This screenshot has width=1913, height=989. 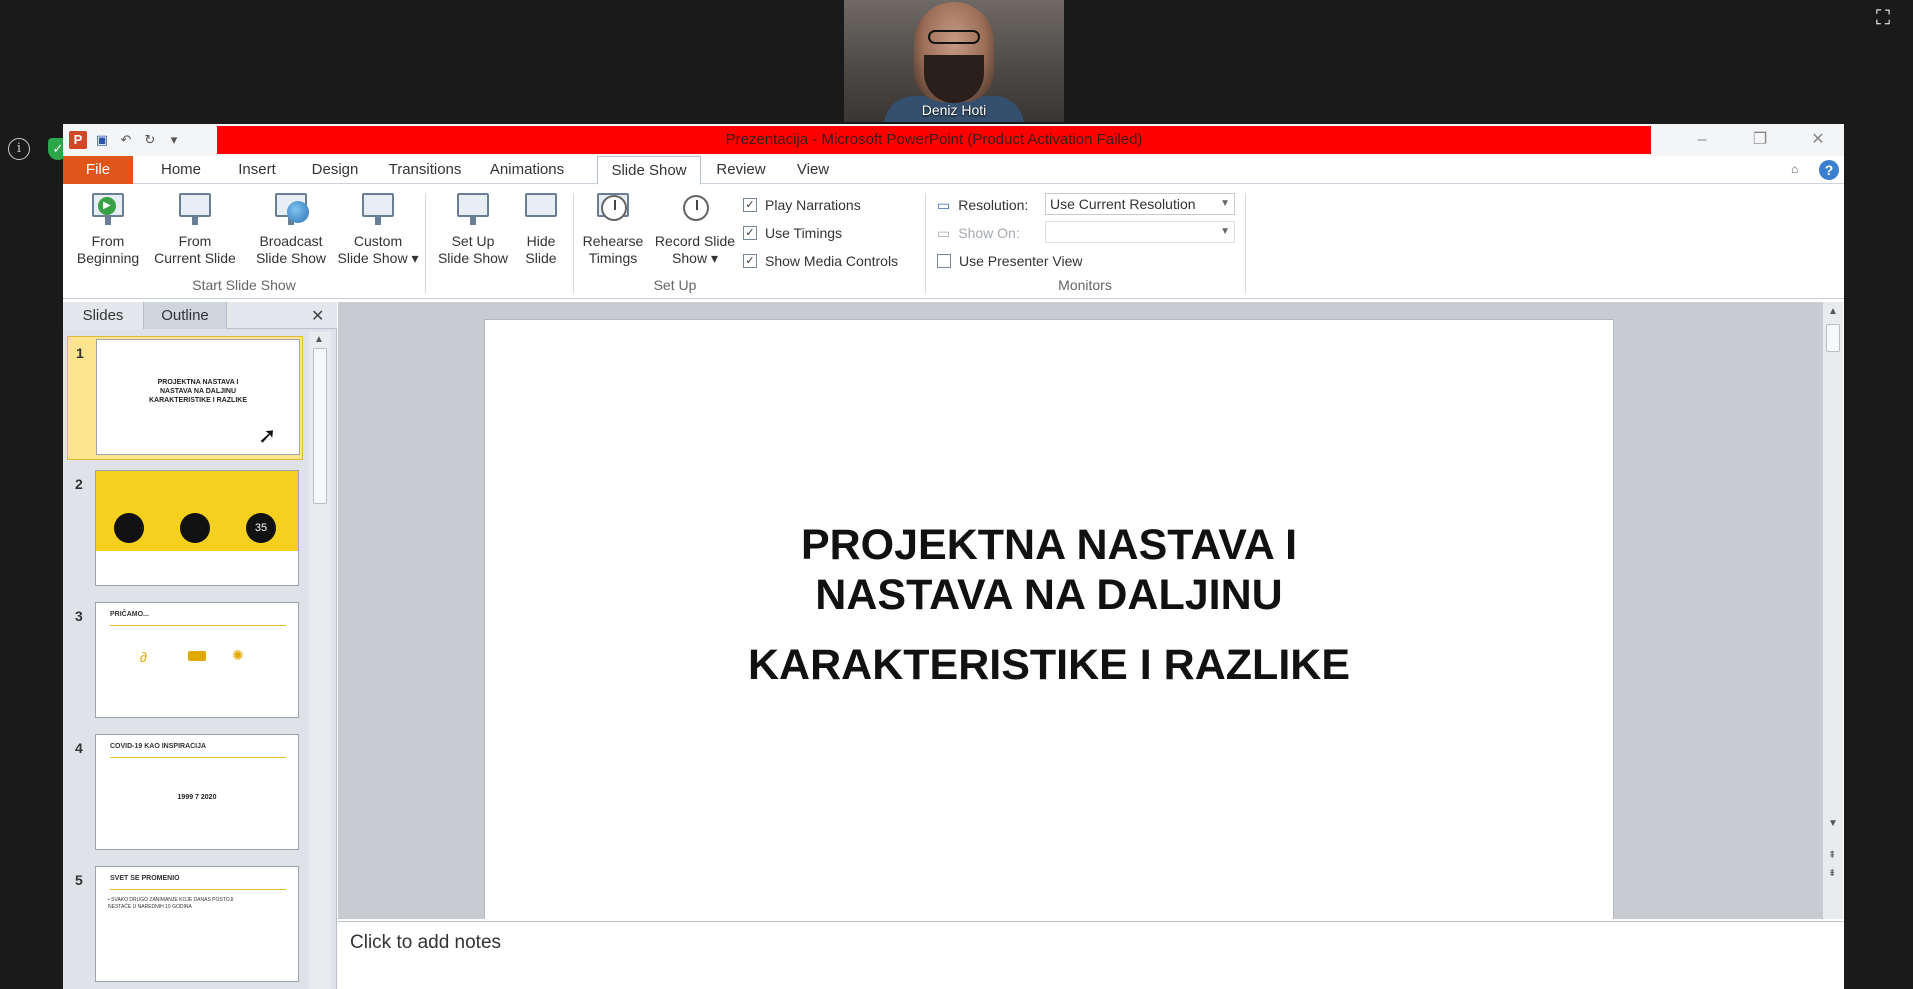 I want to click on tab-transitions: Transitions, so click(x=425, y=170).